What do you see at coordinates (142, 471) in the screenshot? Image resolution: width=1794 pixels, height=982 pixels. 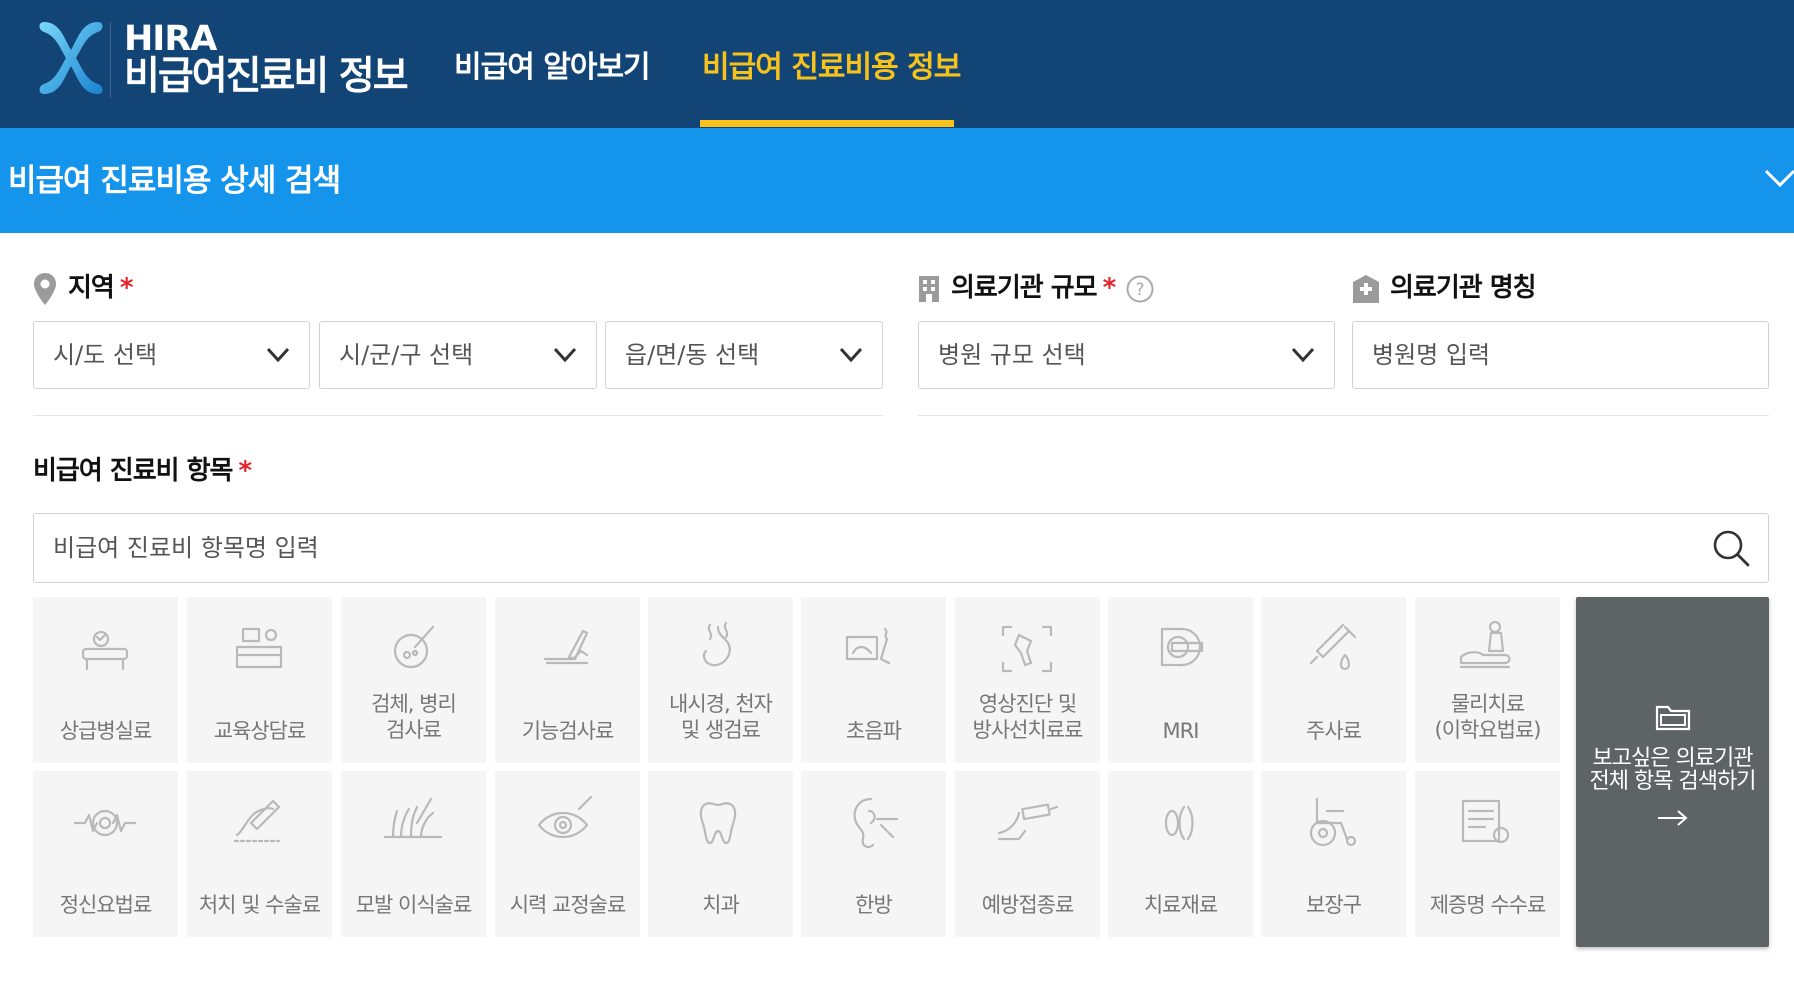 I see `items-section-label: 비급여 진료비 항목 *` at bounding box center [142, 471].